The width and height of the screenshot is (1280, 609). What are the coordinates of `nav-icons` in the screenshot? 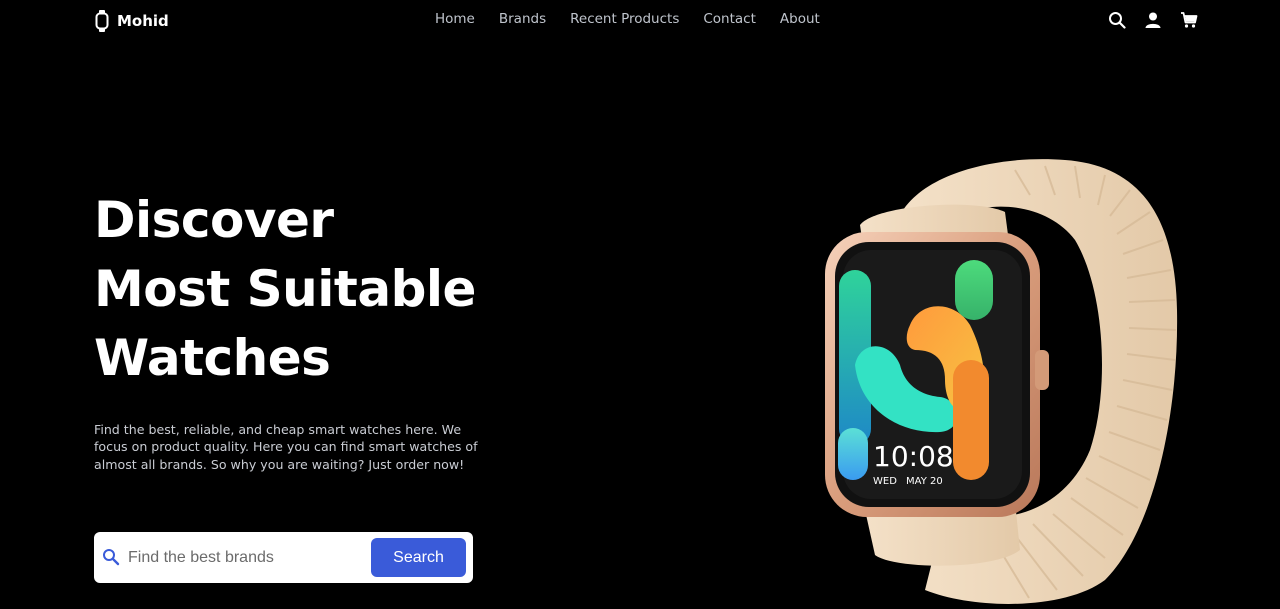 It's located at (1153, 20).